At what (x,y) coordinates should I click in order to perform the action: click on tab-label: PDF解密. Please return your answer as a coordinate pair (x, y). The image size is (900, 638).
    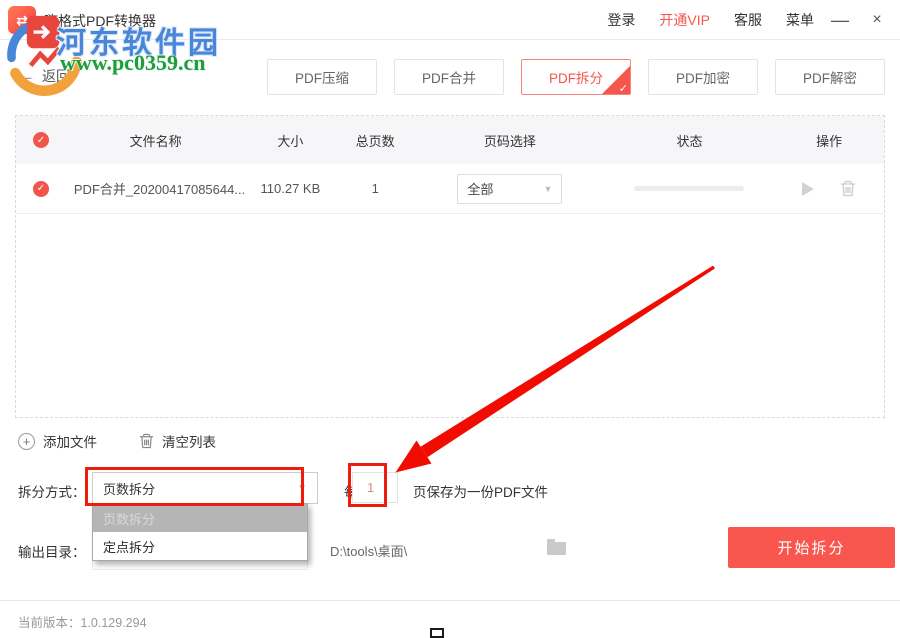
    Looking at the image, I should click on (830, 78).